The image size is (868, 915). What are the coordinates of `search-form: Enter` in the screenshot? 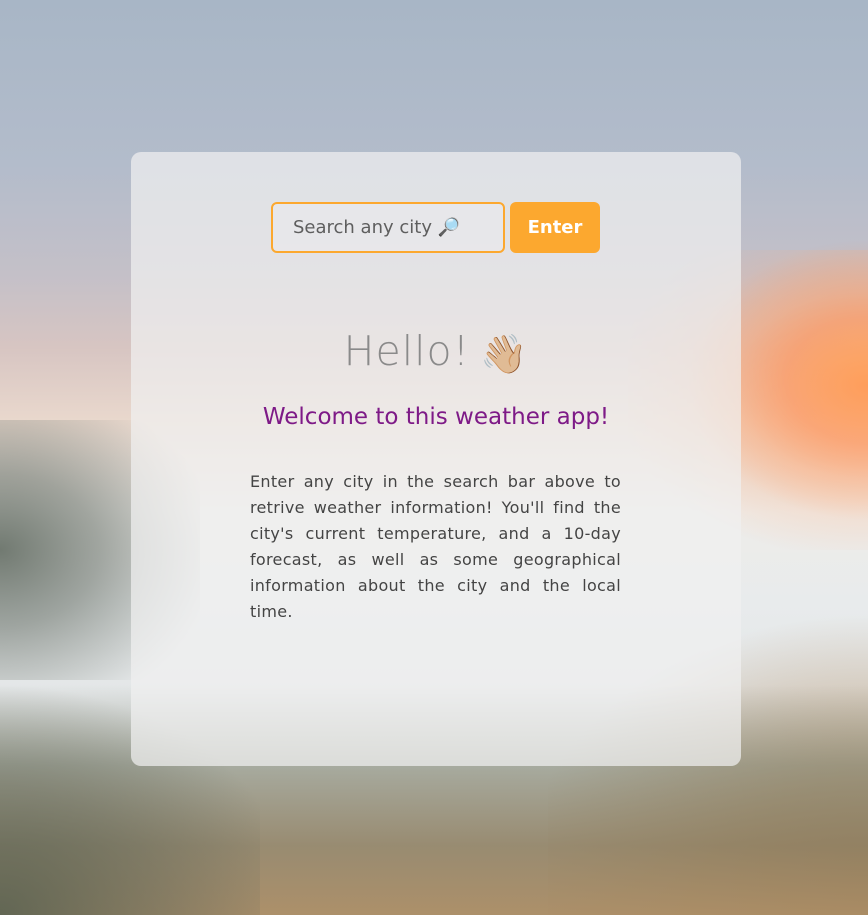 It's located at (436, 228).